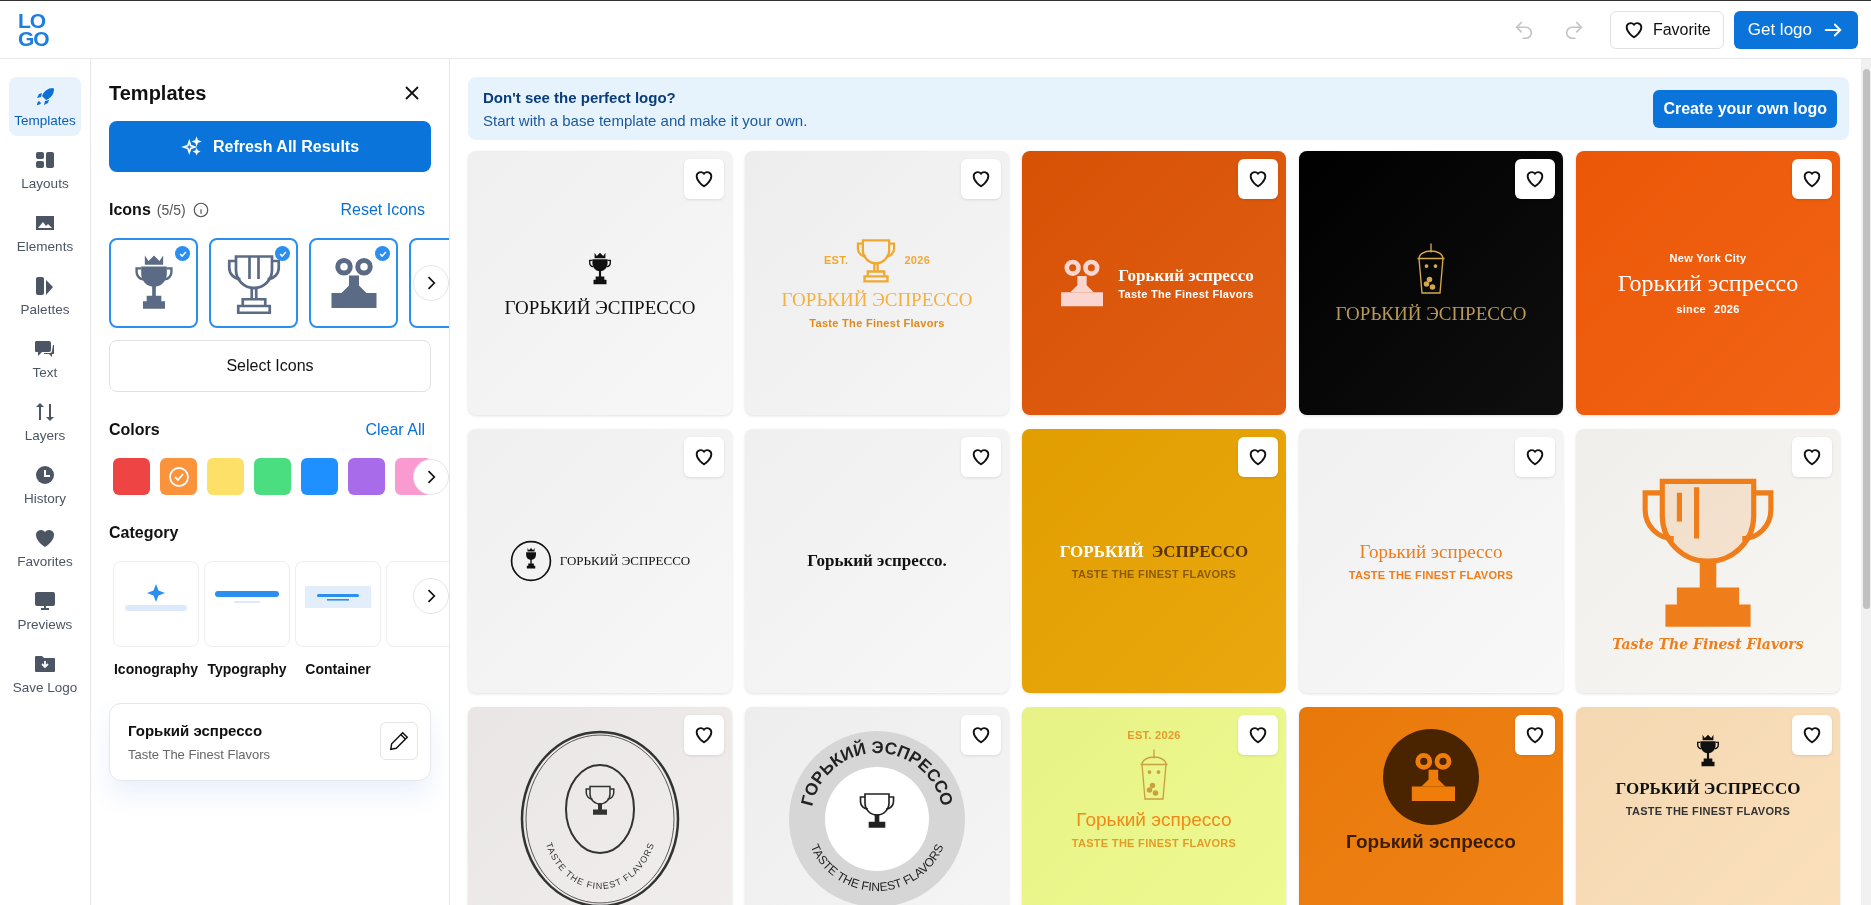 The height and width of the screenshot is (905, 1871). Describe the element at coordinates (134, 430) in the screenshot. I see `colors-heading: Colors` at that location.